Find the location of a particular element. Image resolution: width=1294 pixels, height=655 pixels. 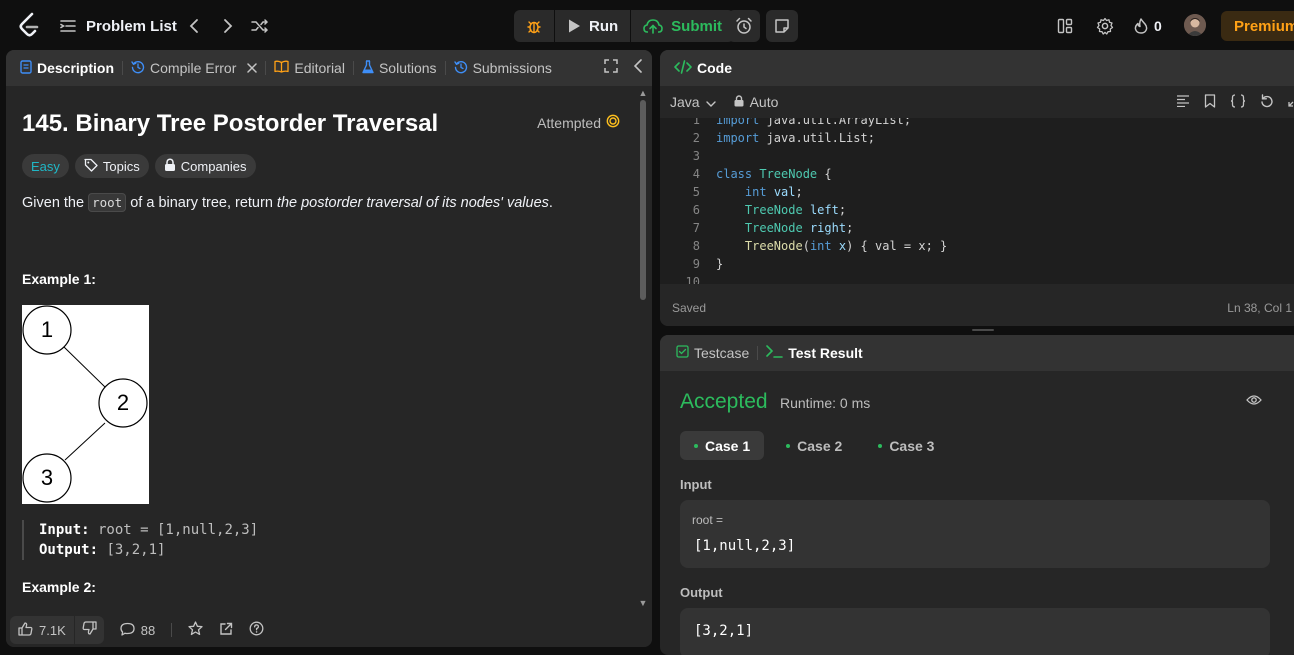

scroll-up-icon: ▲ is located at coordinates (643, 93).